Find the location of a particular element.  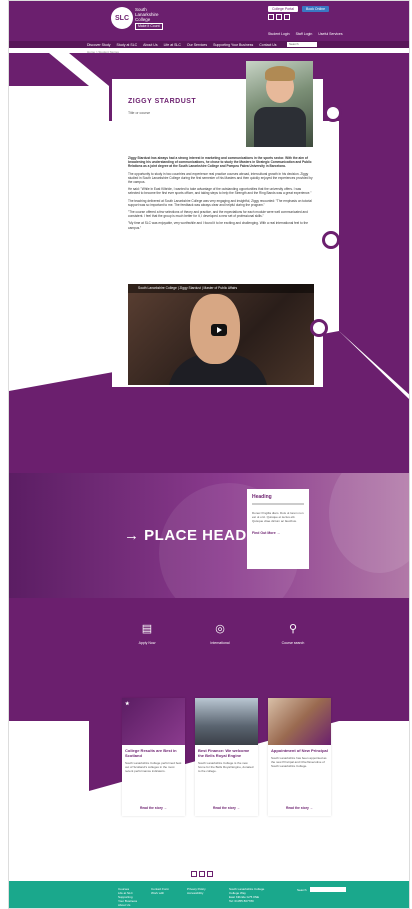

student-name: ZIGGY STARDUST is located at coordinates (162, 101).